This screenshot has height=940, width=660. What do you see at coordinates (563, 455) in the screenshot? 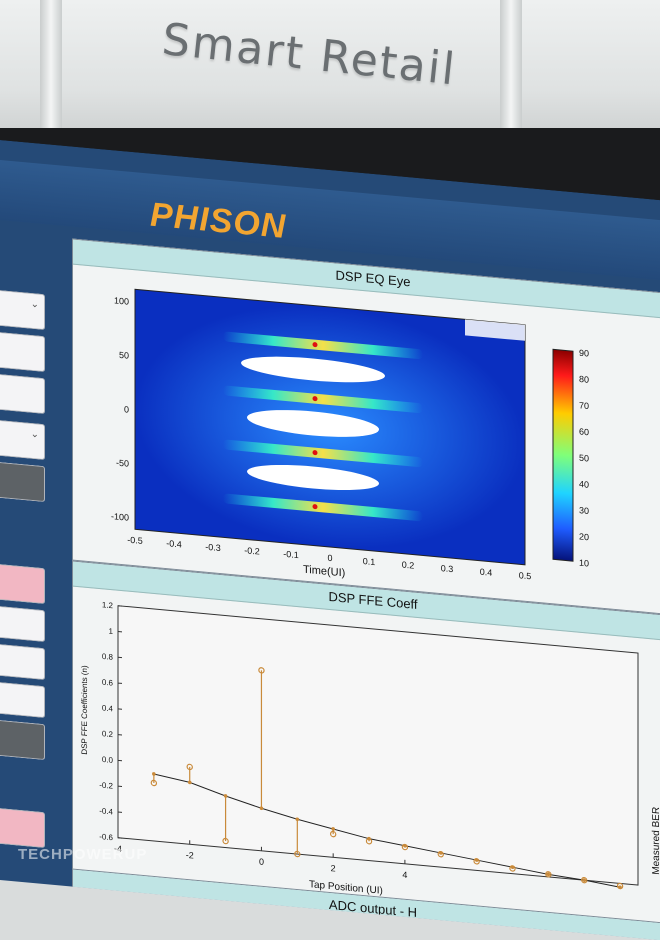
I see `colorbar` at bounding box center [563, 455].